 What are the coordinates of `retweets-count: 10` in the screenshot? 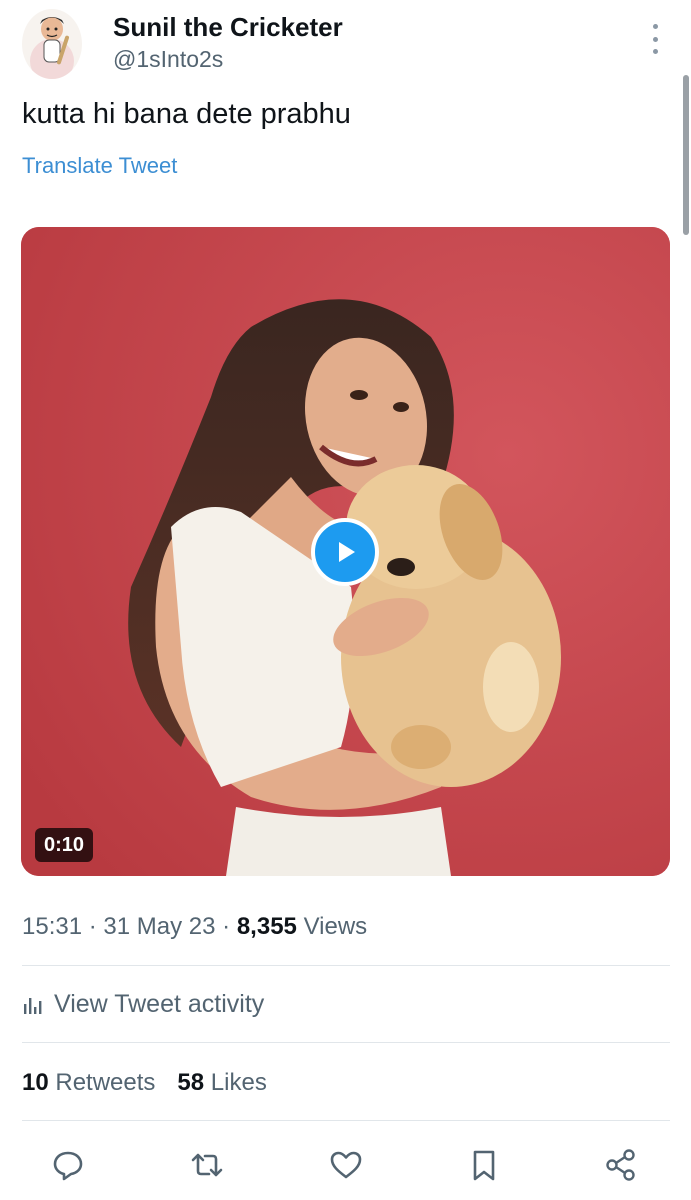 It's located at (35, 1082).